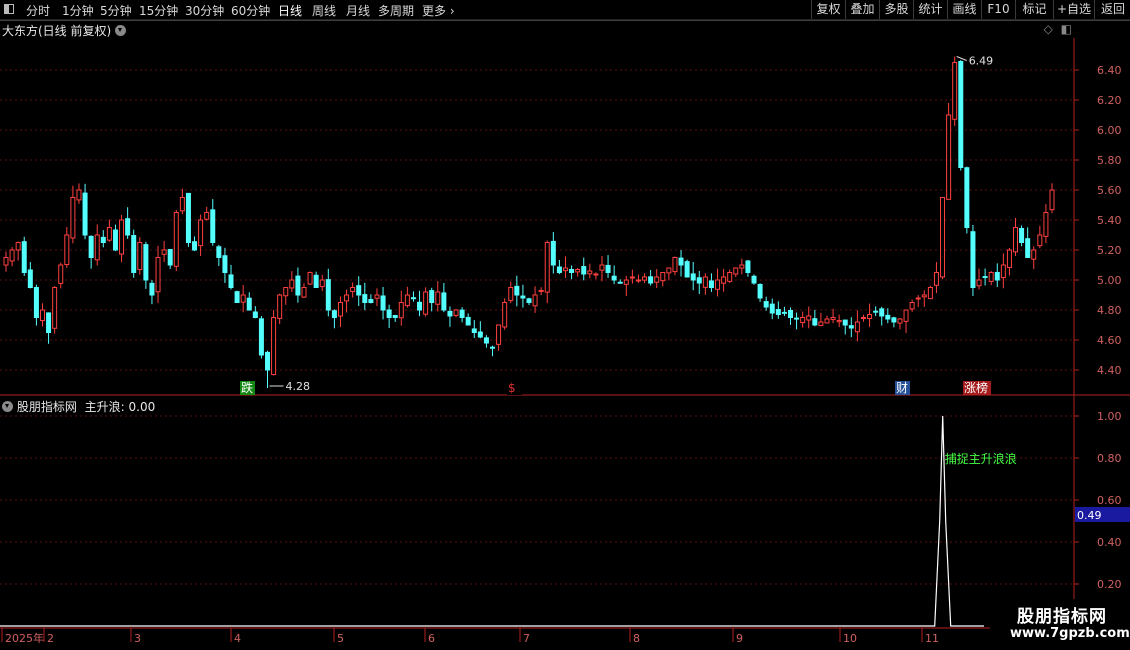 This screenshot has height=650, width=1130. I want to click on event-marker-label: 涨榜, so click(976, 387).